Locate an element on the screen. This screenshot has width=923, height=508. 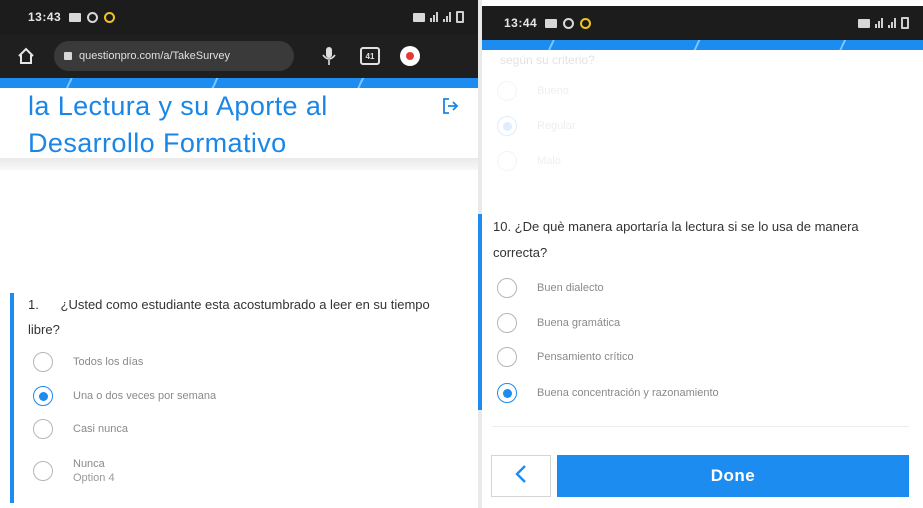
option-label-group: Nunca Option 4 is located at coordinates (94, 471).